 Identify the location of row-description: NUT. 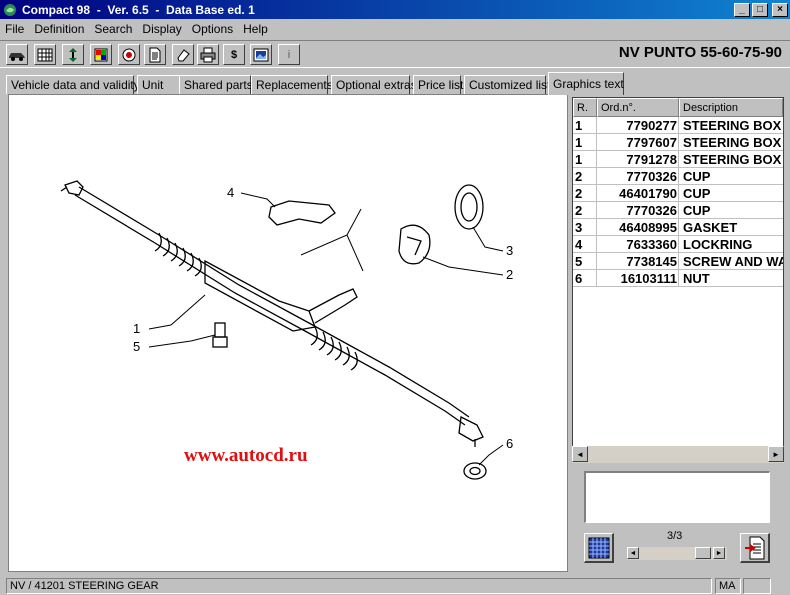
(696, 278).